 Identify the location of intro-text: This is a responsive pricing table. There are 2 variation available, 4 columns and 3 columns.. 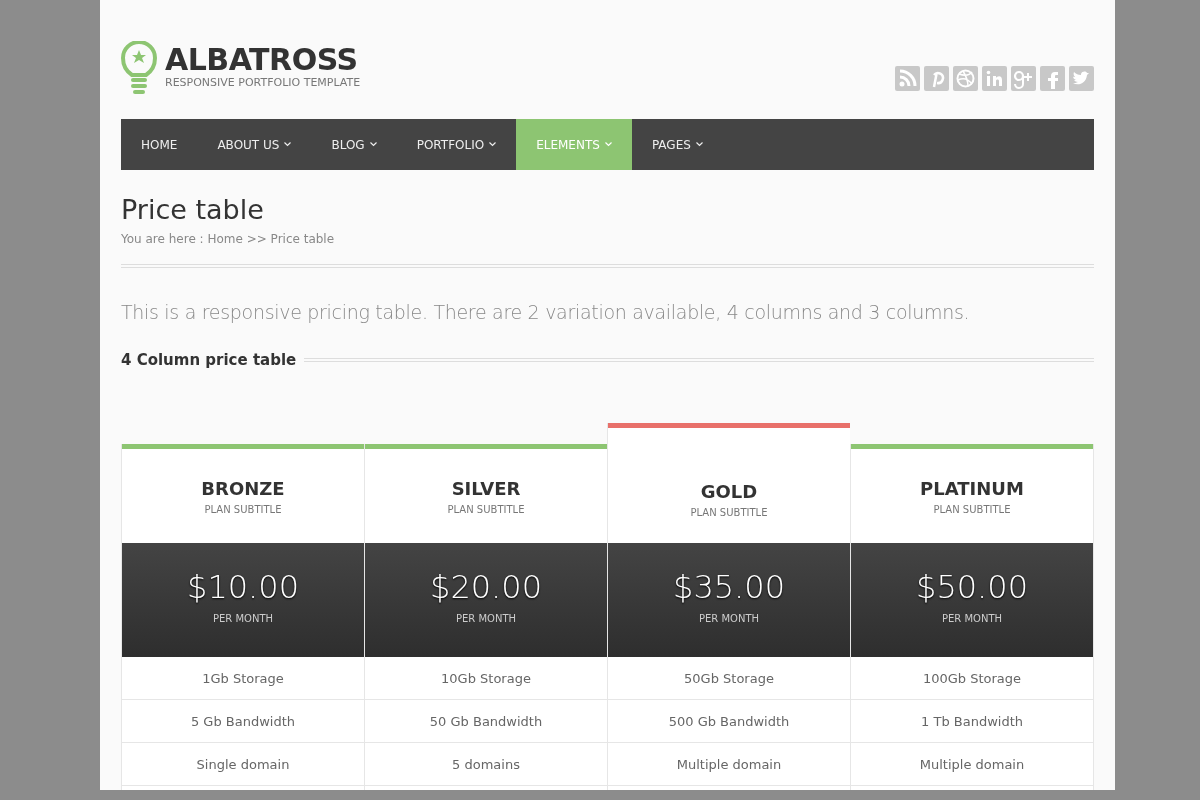
(546, 313).